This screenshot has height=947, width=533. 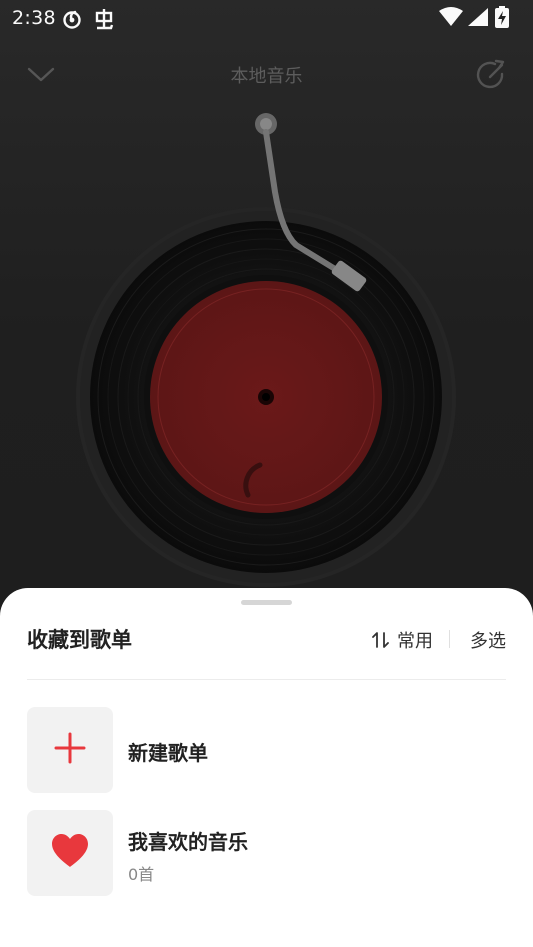 I want to click on header-divider, so click(x=449, y=639).